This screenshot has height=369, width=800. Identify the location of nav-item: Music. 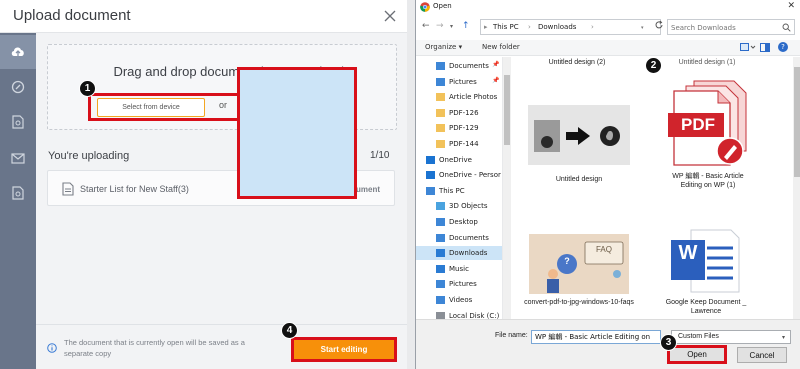
(452, 269).